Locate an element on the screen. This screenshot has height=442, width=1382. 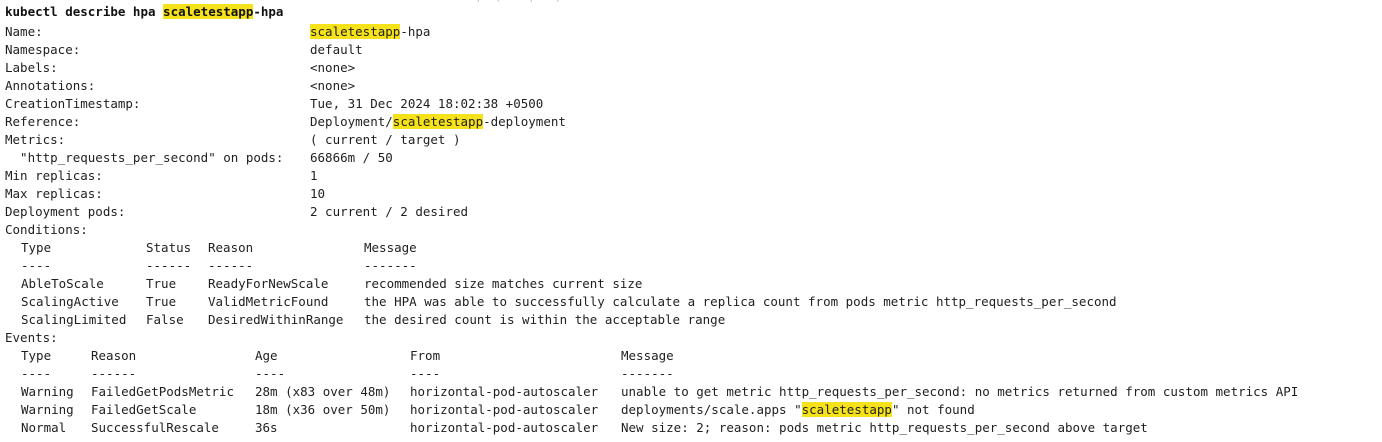
field-label: Annotations: is located at coordinates (50, 85).